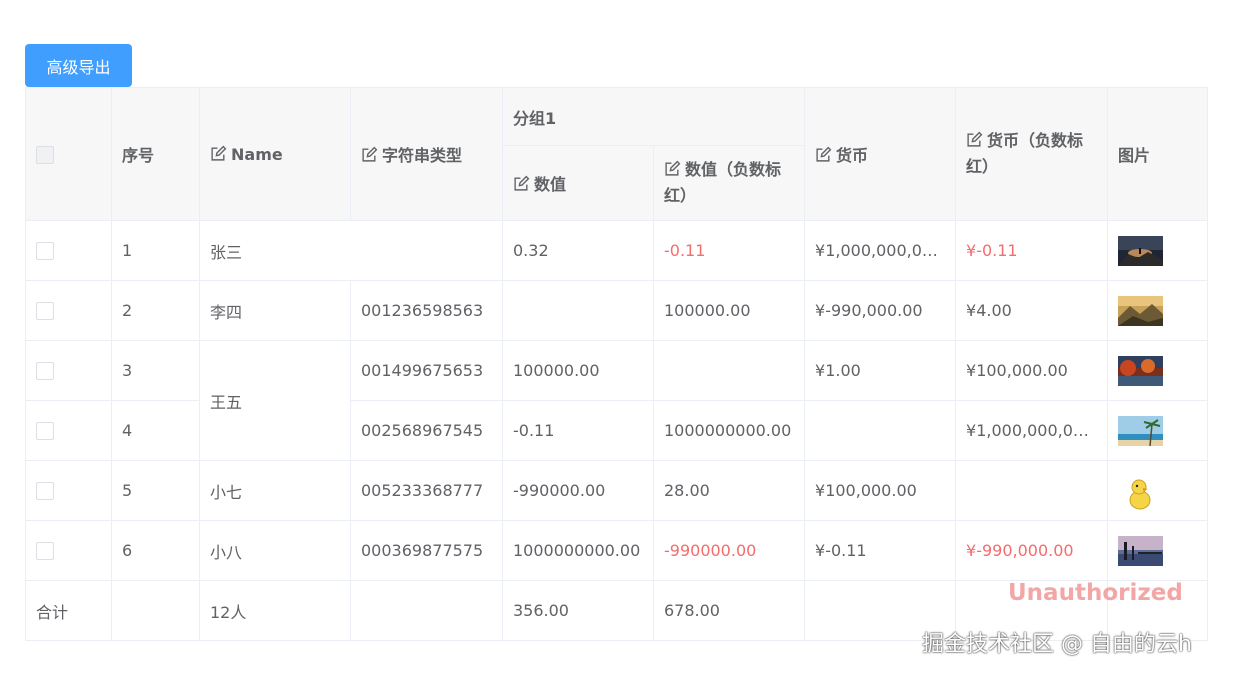 The image size is (1244, 677). Describe the element at coordinates (578, 310) in the screenshot. I see `cell-number` at that location.